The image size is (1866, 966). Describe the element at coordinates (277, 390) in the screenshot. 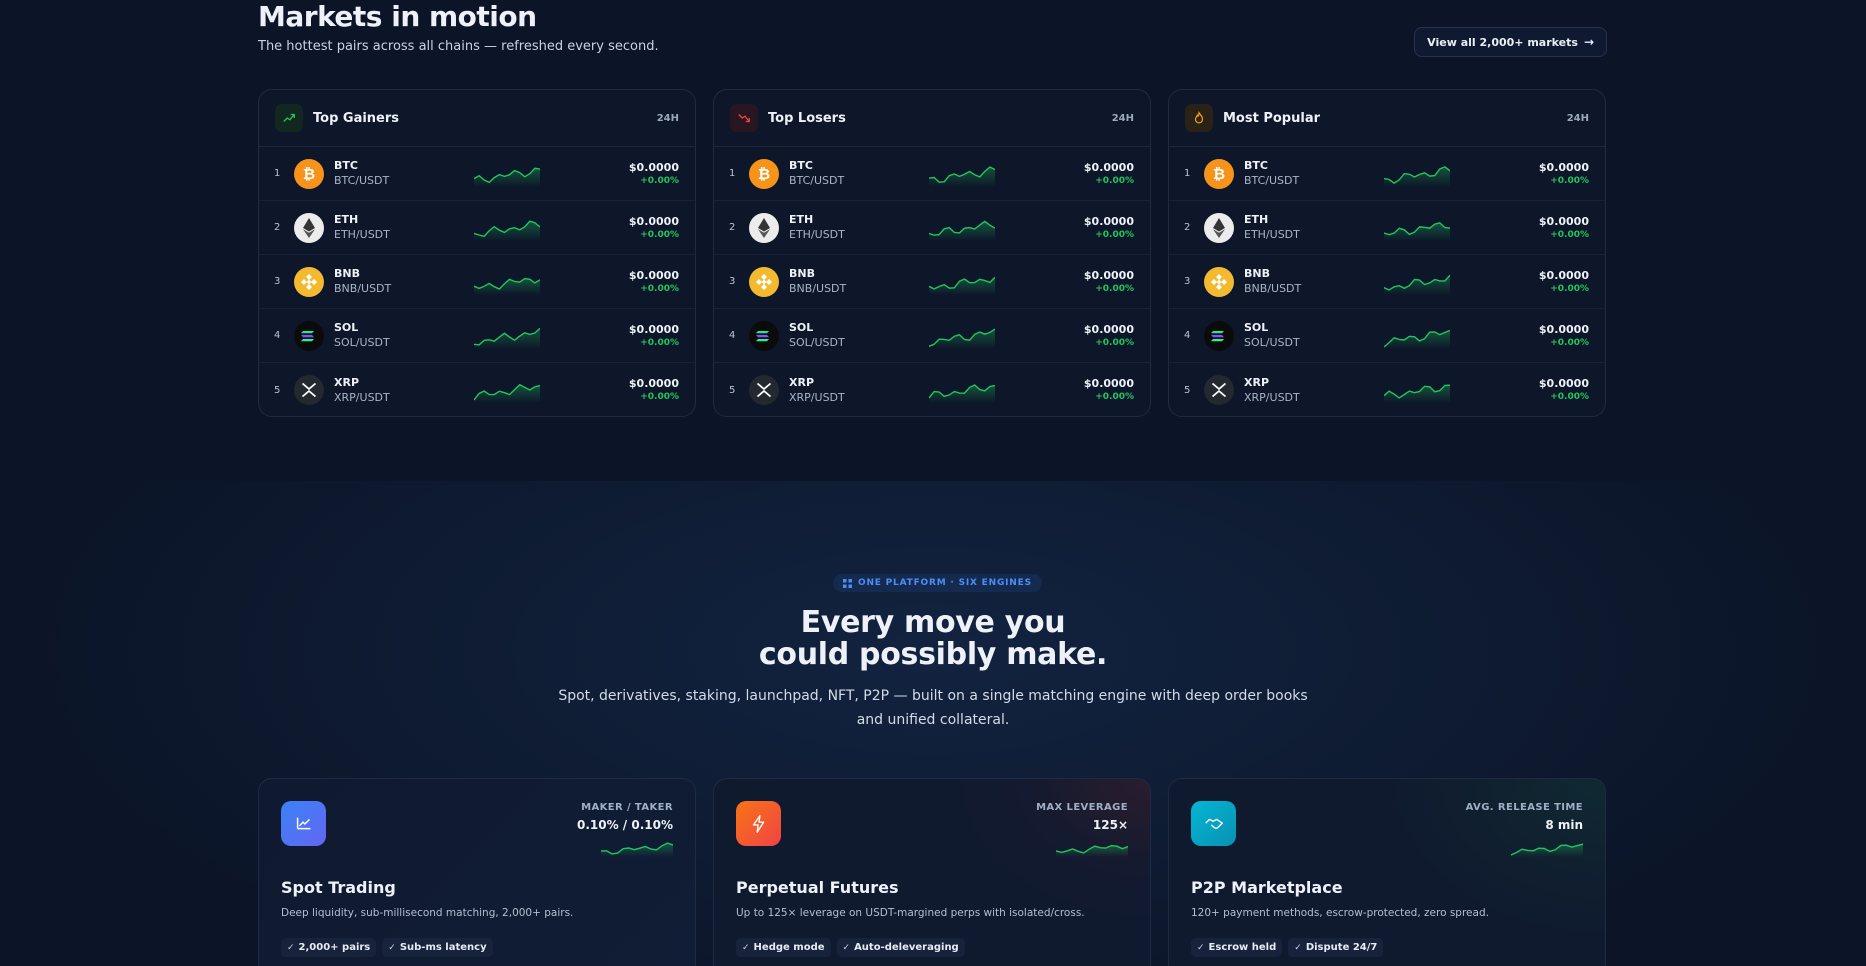

I see `row-rank: 5` at that location.